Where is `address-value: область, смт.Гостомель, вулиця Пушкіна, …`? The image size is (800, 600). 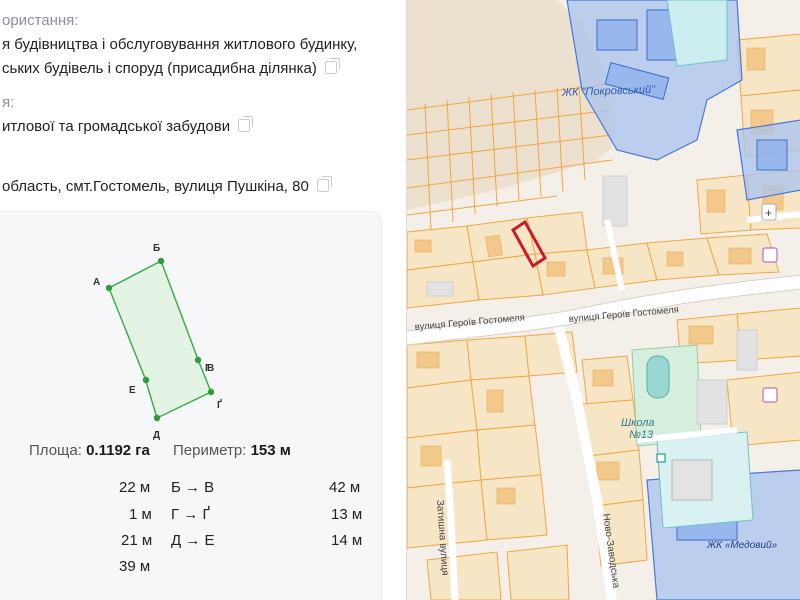
address-value: область, смт.Гостомель, вулиця Пушкіна, … is located at coordinates (167, 187).